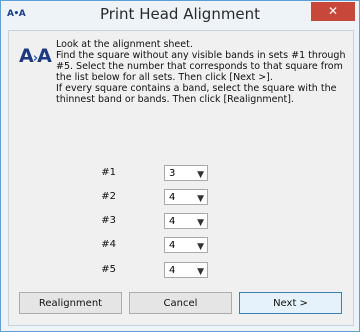 Image resolution: width=360 pixels, height=332 pixels. I want to click on title-bar: A•A Print Head Alignment ✕, so click(180, 15).